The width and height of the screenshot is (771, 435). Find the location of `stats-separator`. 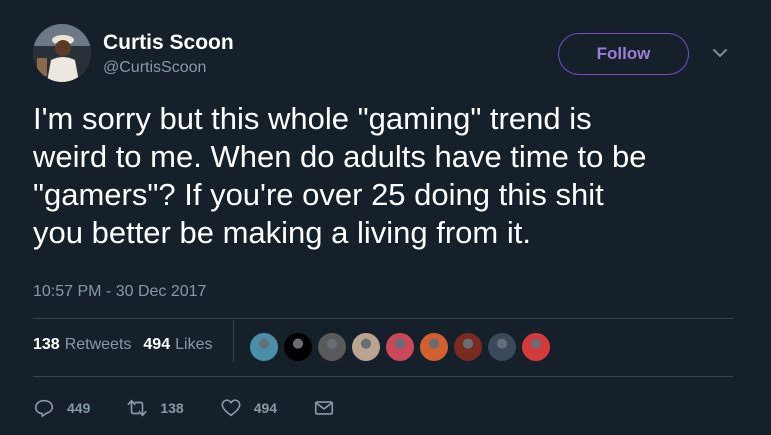

stats-separator is located at coordinates (233, 341).